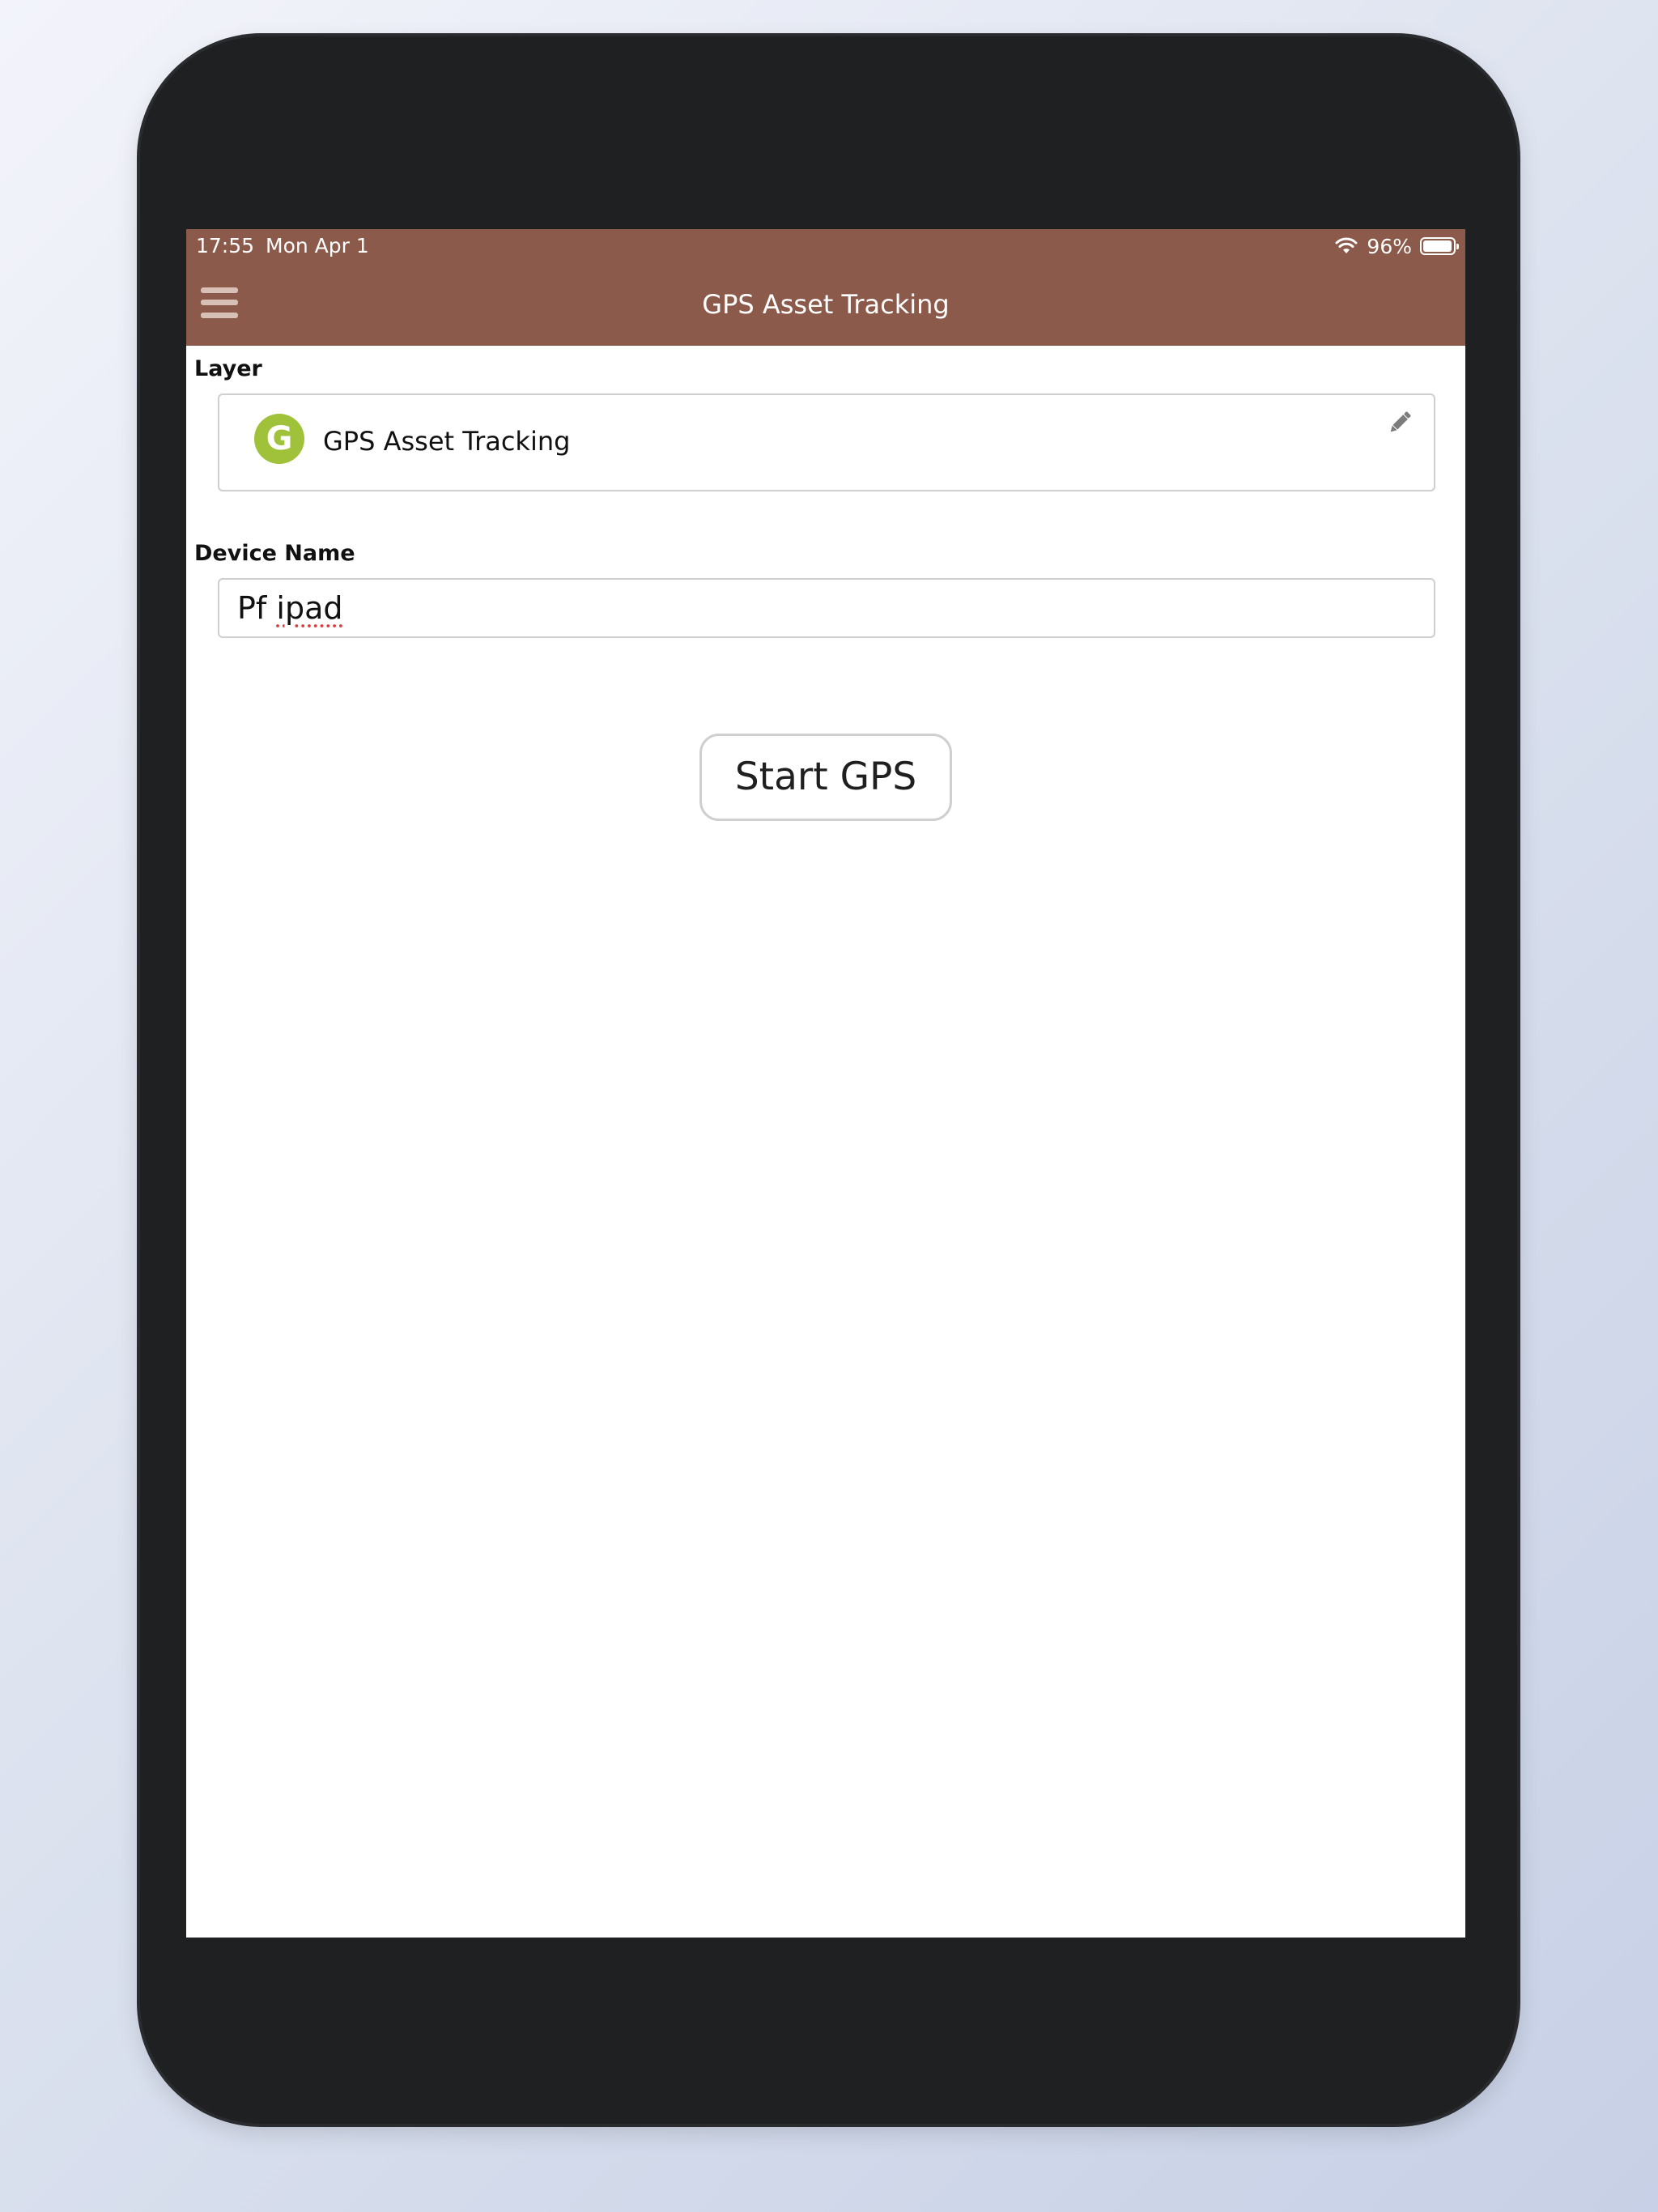  Describe the element at coordinates (309, 608) in the screenshot. I see `device-name-misspelled-word: ipad` at that location.